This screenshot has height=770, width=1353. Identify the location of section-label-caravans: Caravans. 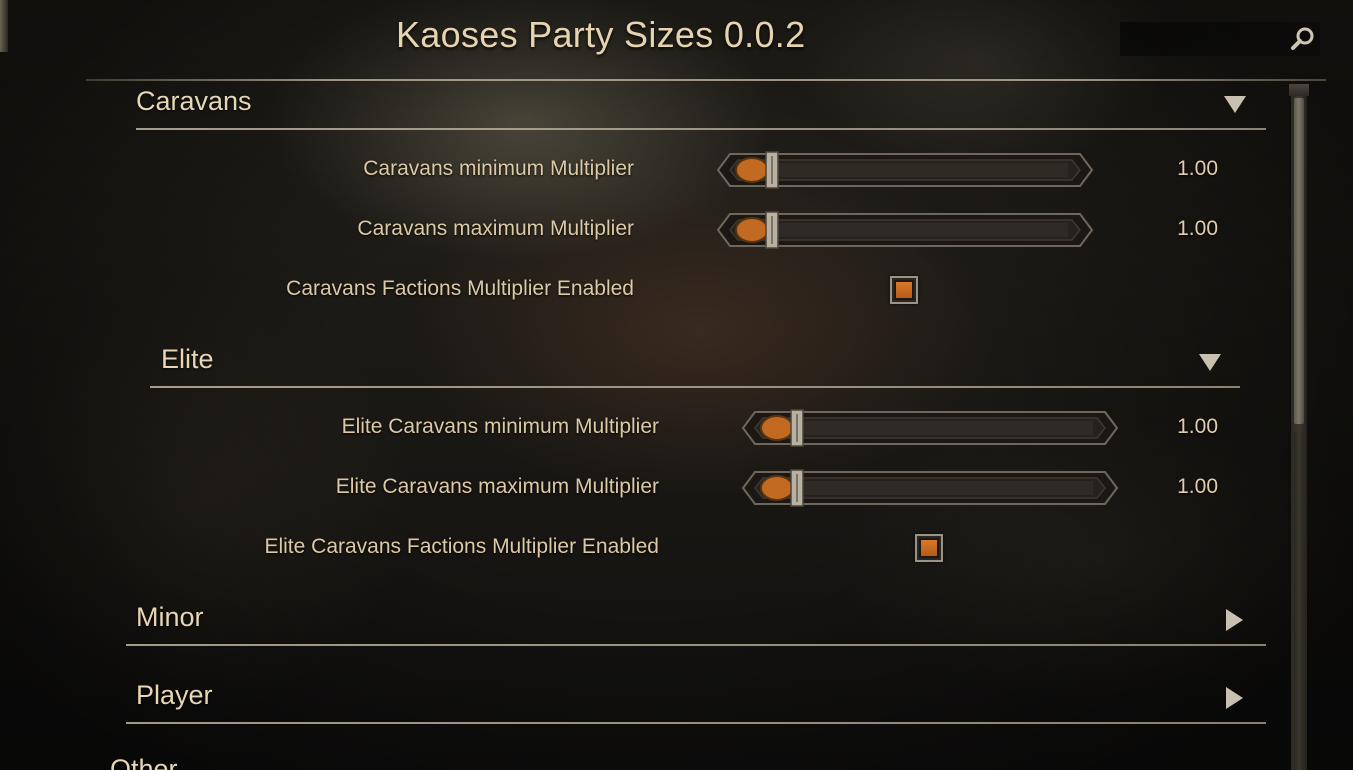
(194, 101).